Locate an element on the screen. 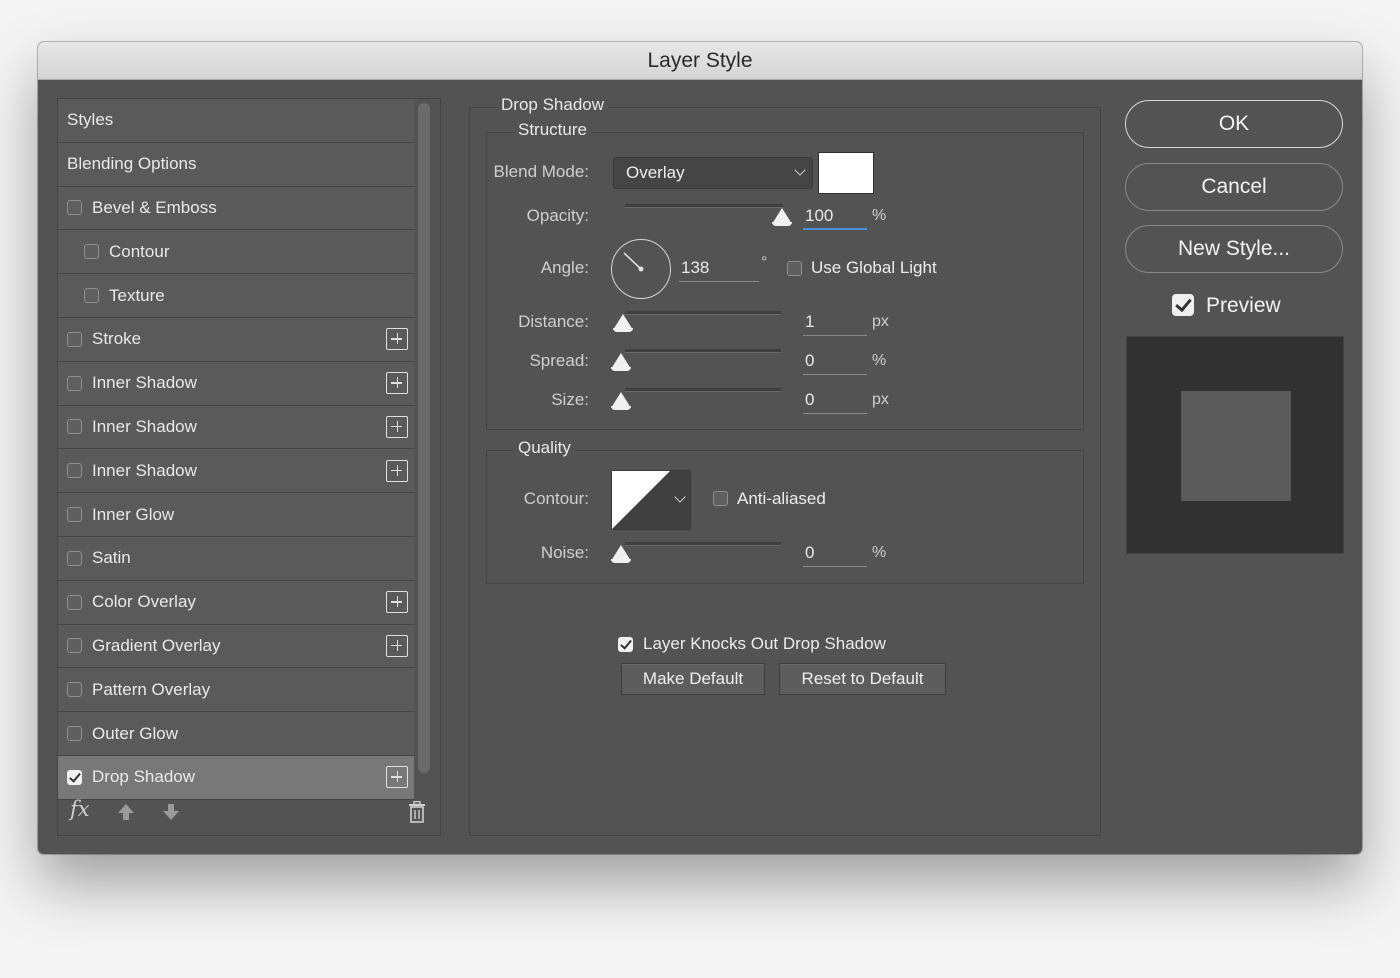  cancel-button: Cancel is located at coordinates (1234, 187).